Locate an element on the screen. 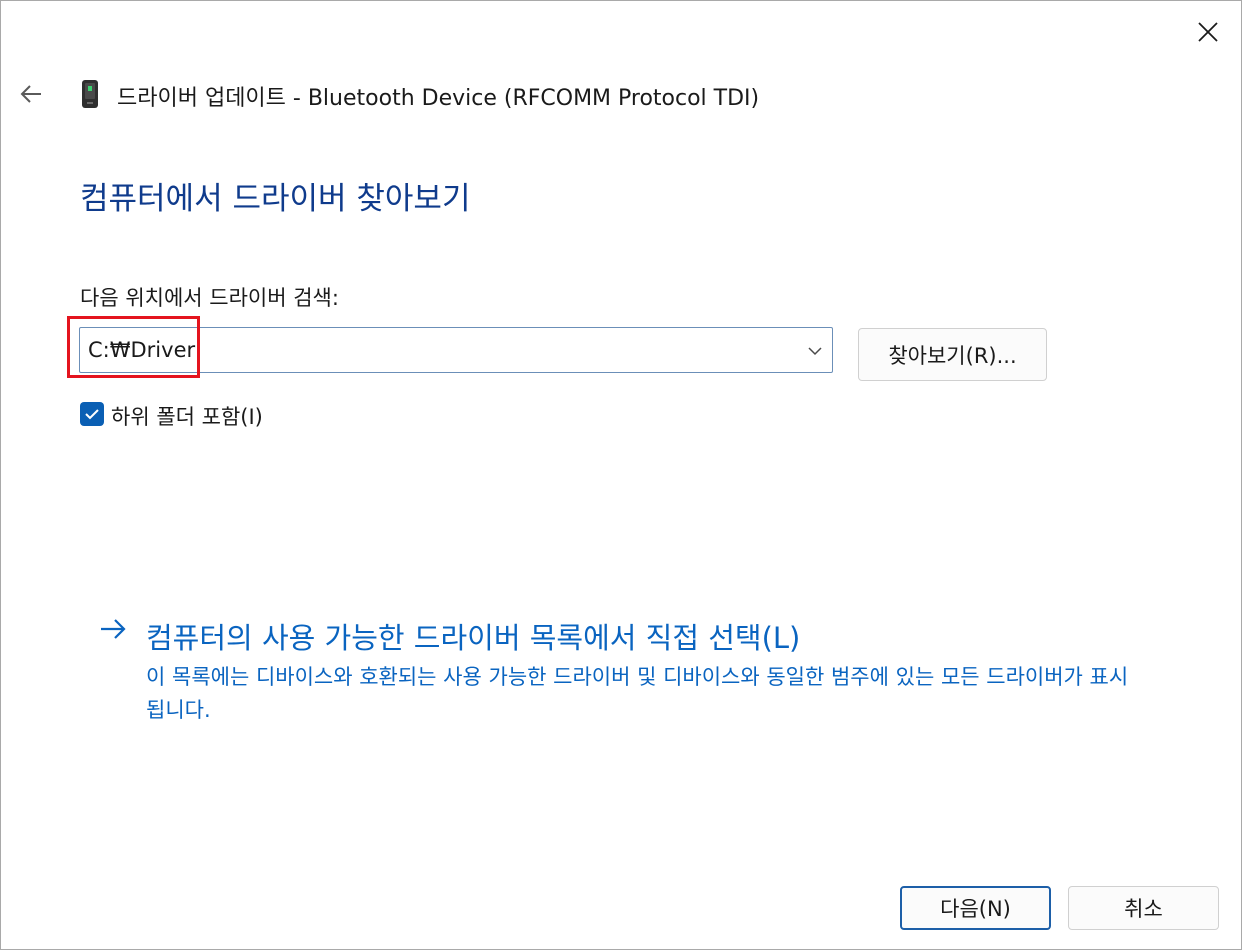 The height and width of the screenshot is (950, 1242). back-arrow-icon is located at coordinates (30, 94).